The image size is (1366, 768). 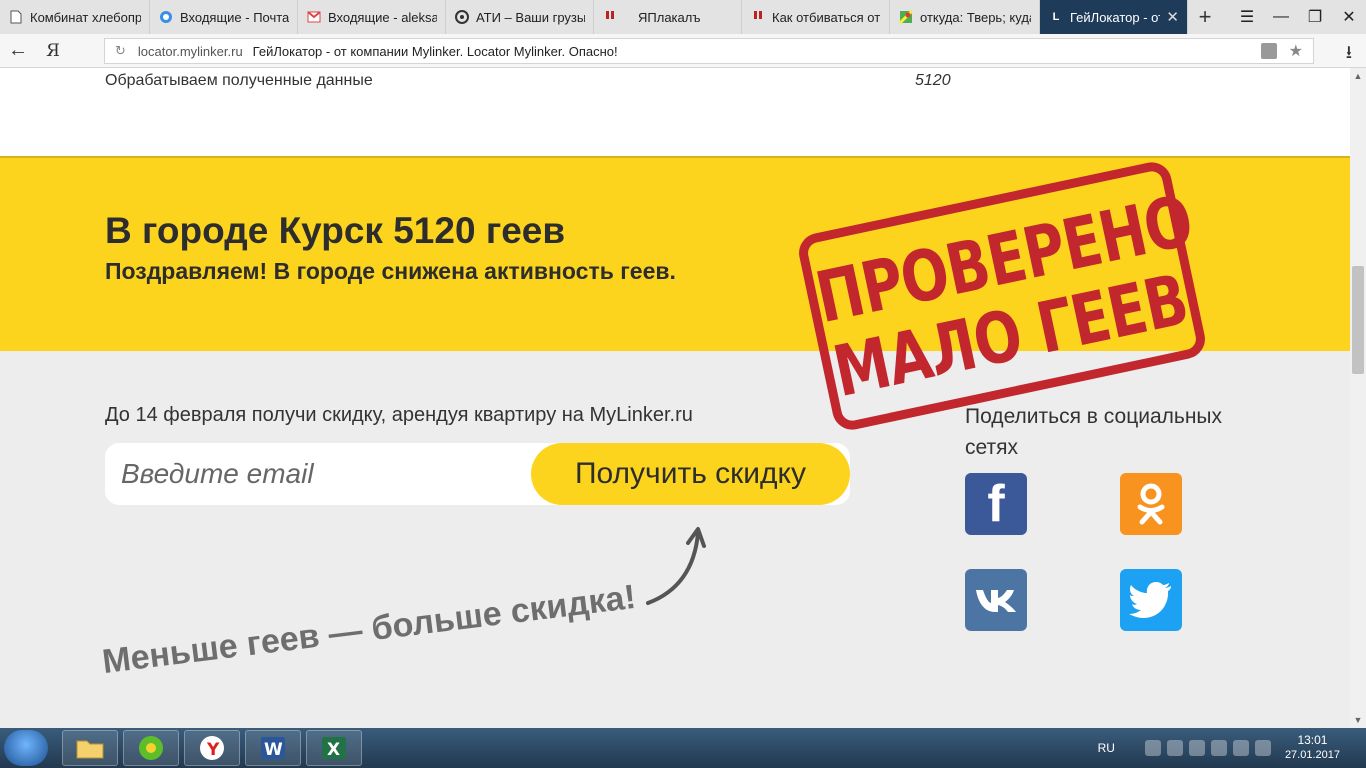 What do you see at coordinates (1358, 720) in the screenshot?
I see `scroll-down-icon: ▼` at bounding box center [1358, 720].